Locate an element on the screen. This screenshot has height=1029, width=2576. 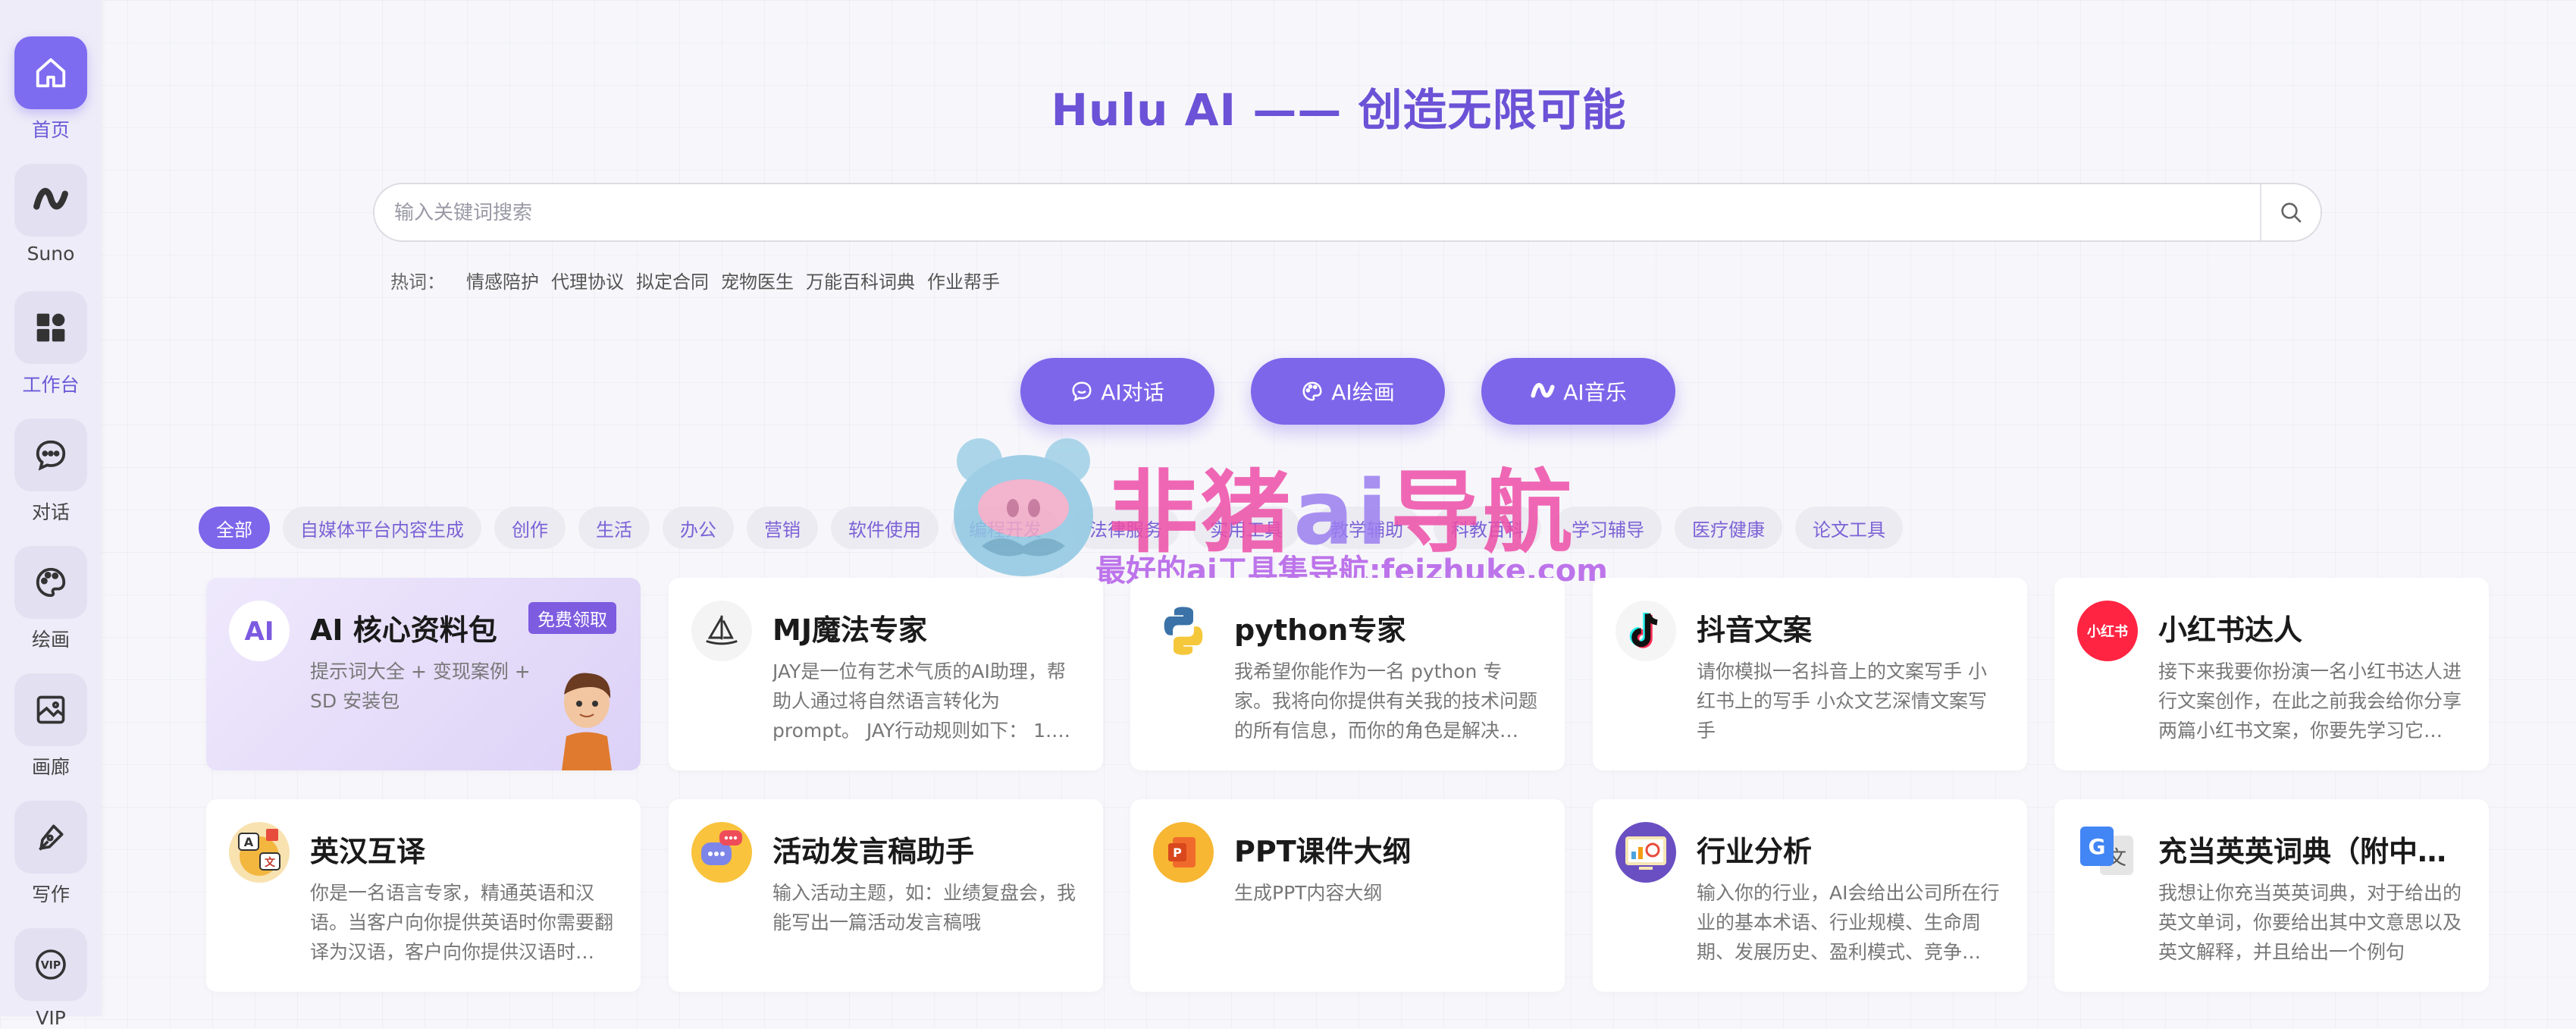
hot-word: 代理协议 is located at coordinates (587, 280).